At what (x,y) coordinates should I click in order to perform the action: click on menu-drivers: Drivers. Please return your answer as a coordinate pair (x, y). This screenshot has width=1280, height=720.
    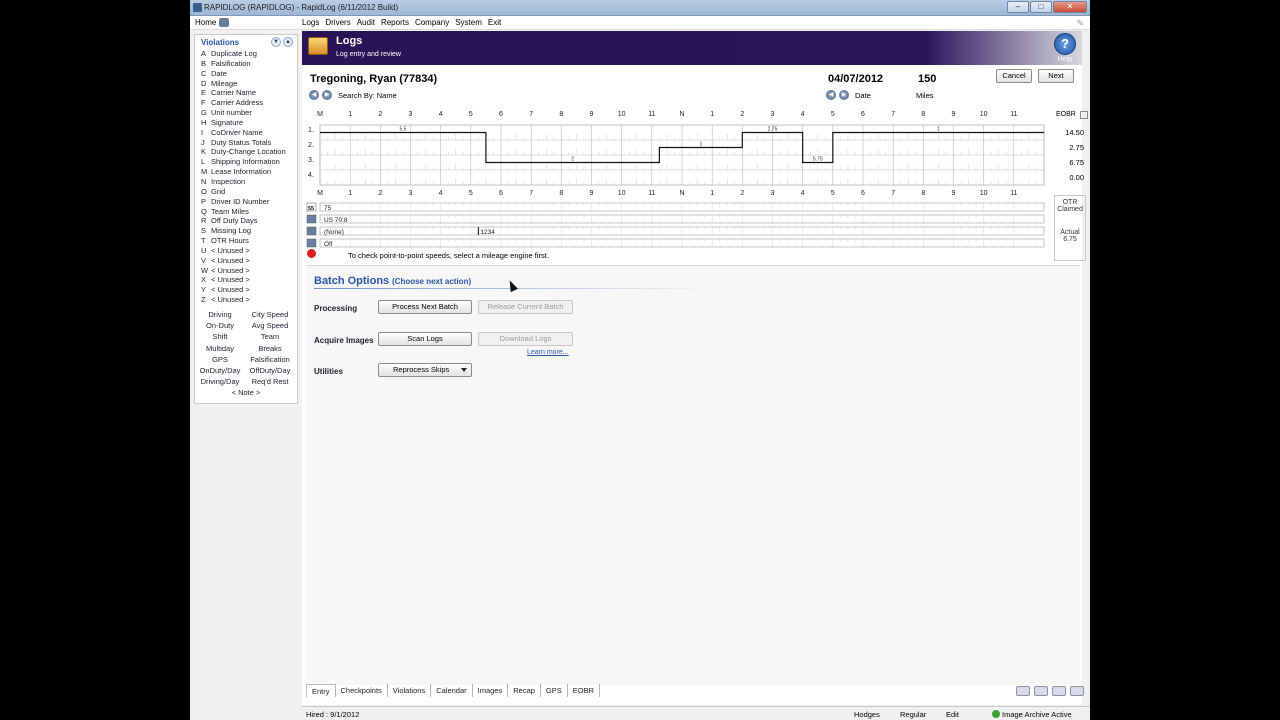
    Looking at the image, I should click on (337, 22).